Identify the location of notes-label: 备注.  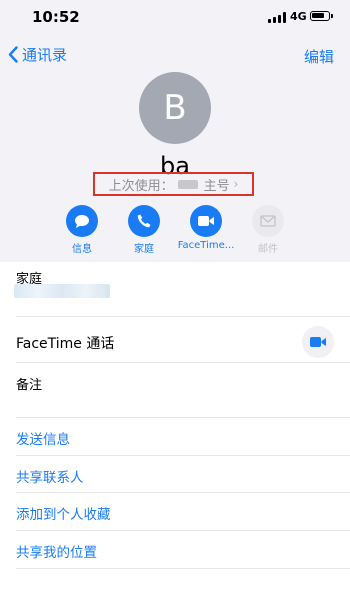
(29, 383).